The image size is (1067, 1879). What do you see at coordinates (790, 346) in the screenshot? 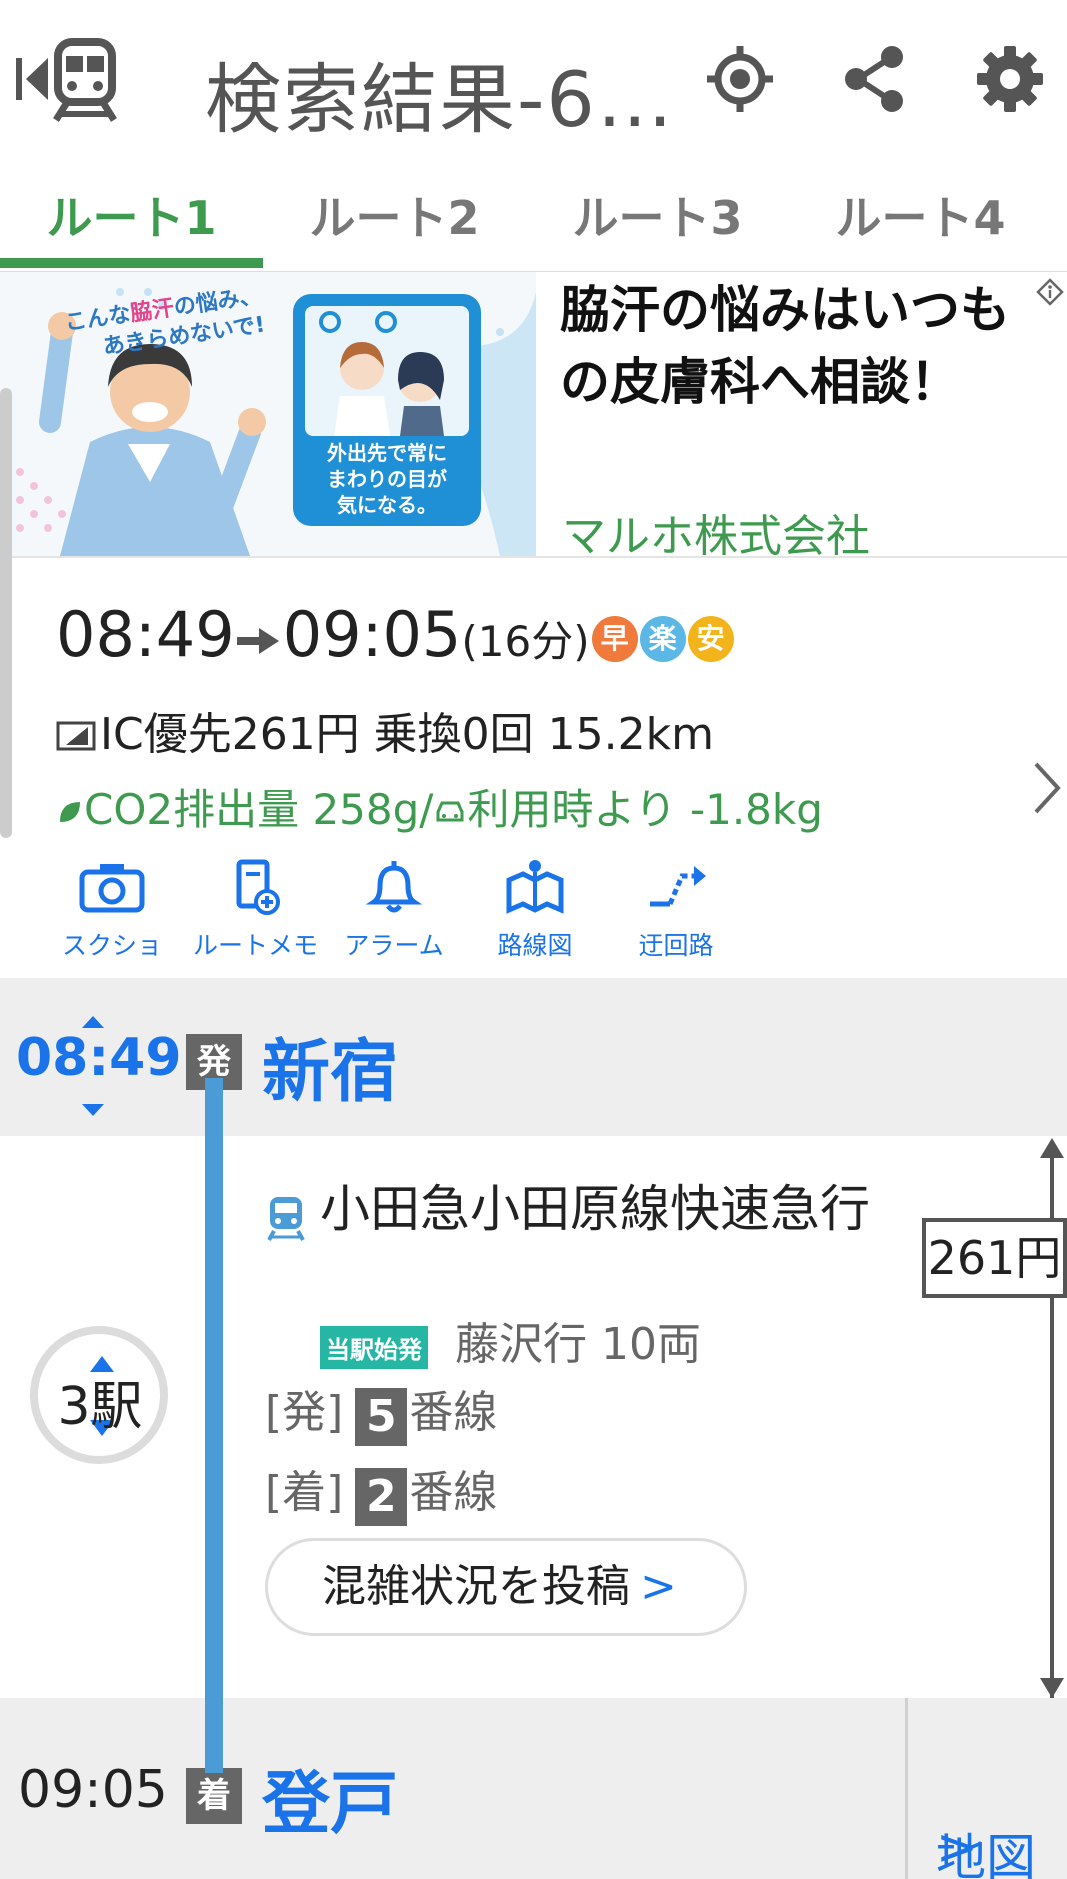
I see `ad-headline: 脇汗の悩みはいつもの皮膚科へ相談！` at bounding box center [790, 346].